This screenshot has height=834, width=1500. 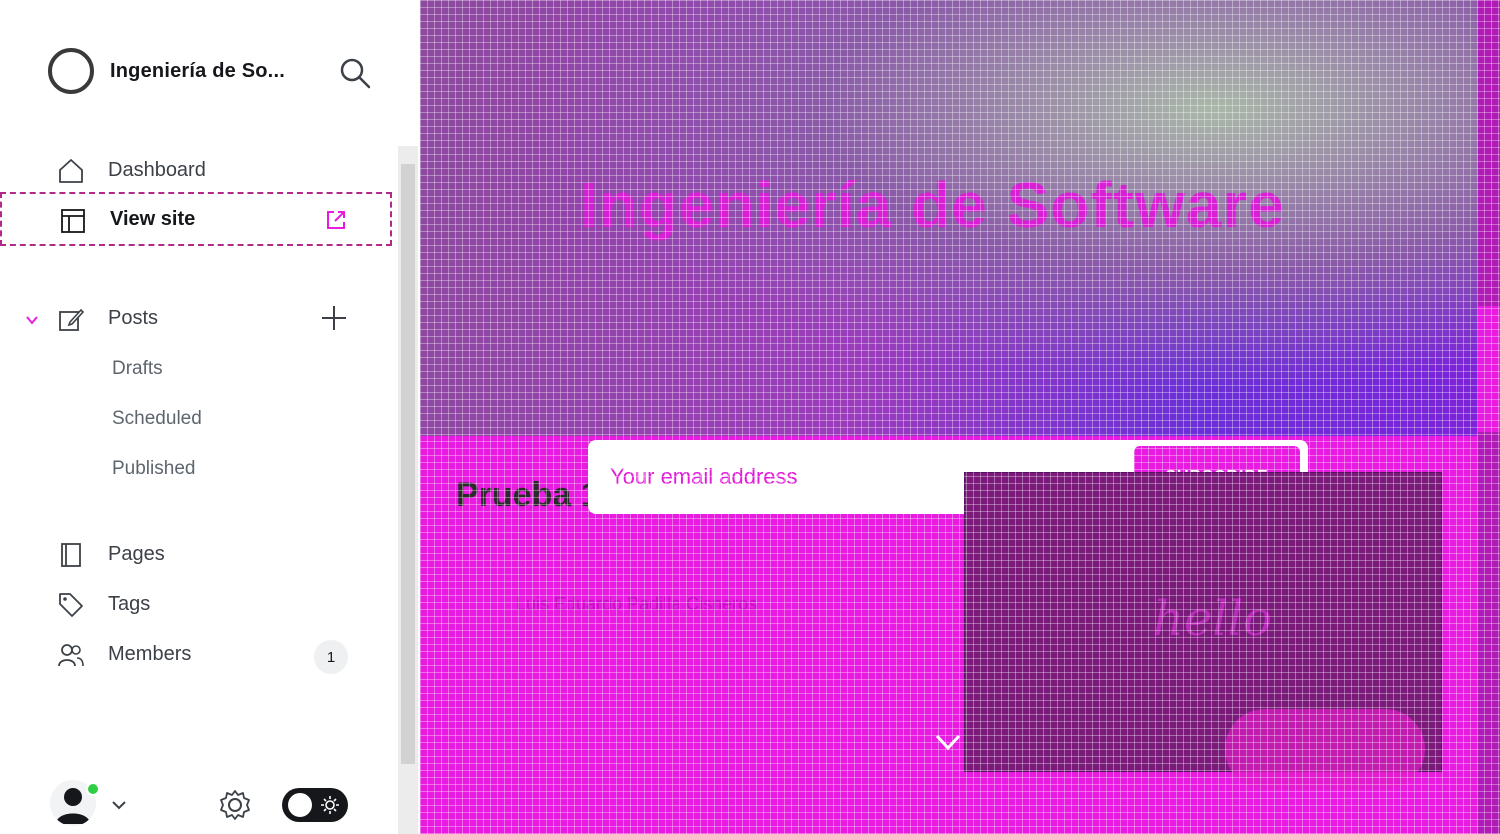 I want to click on sidebar-footer, so click(x=200, y=802).